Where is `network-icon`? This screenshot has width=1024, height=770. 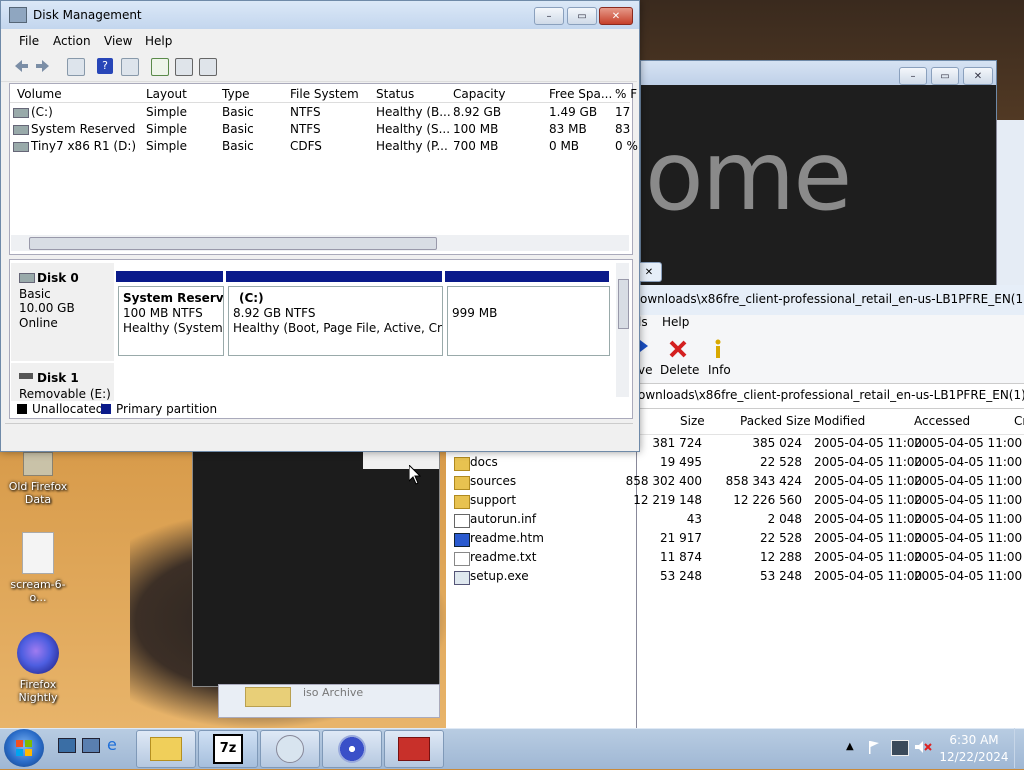
network-icon is located at coordinates (900, 748).